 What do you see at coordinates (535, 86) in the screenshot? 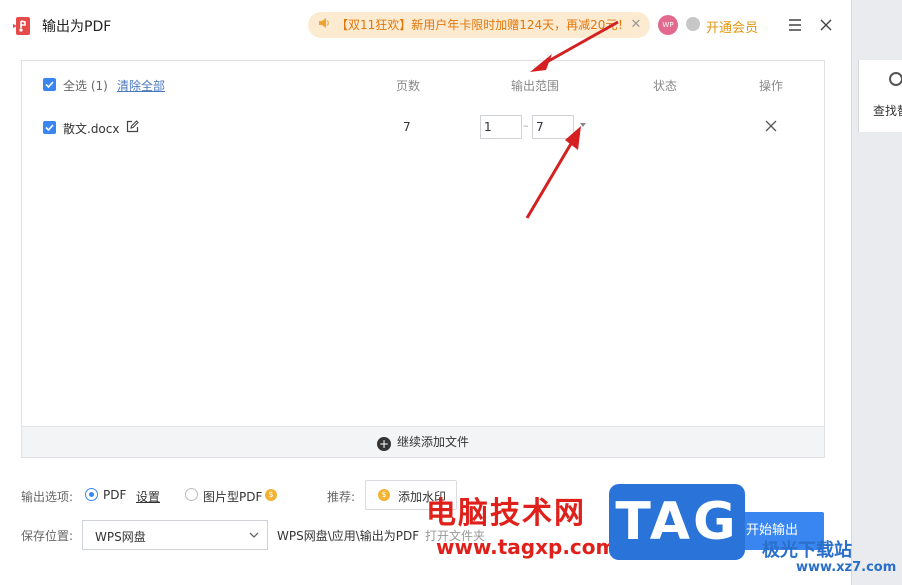
I see `header-range: 输出范围` at bounding box center [535, 86].